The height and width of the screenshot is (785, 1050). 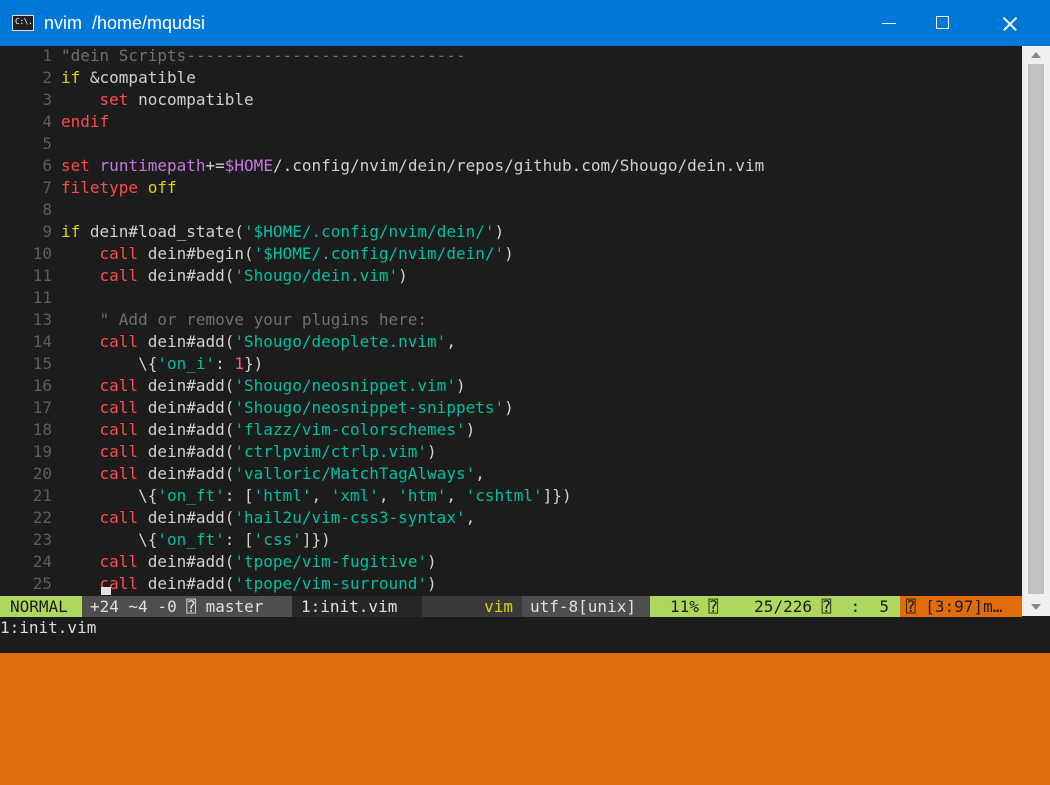 What do you see at coordinates (109, 495) in the screenshot?
I see `code-token: \{` at bounding box center [109, 495].